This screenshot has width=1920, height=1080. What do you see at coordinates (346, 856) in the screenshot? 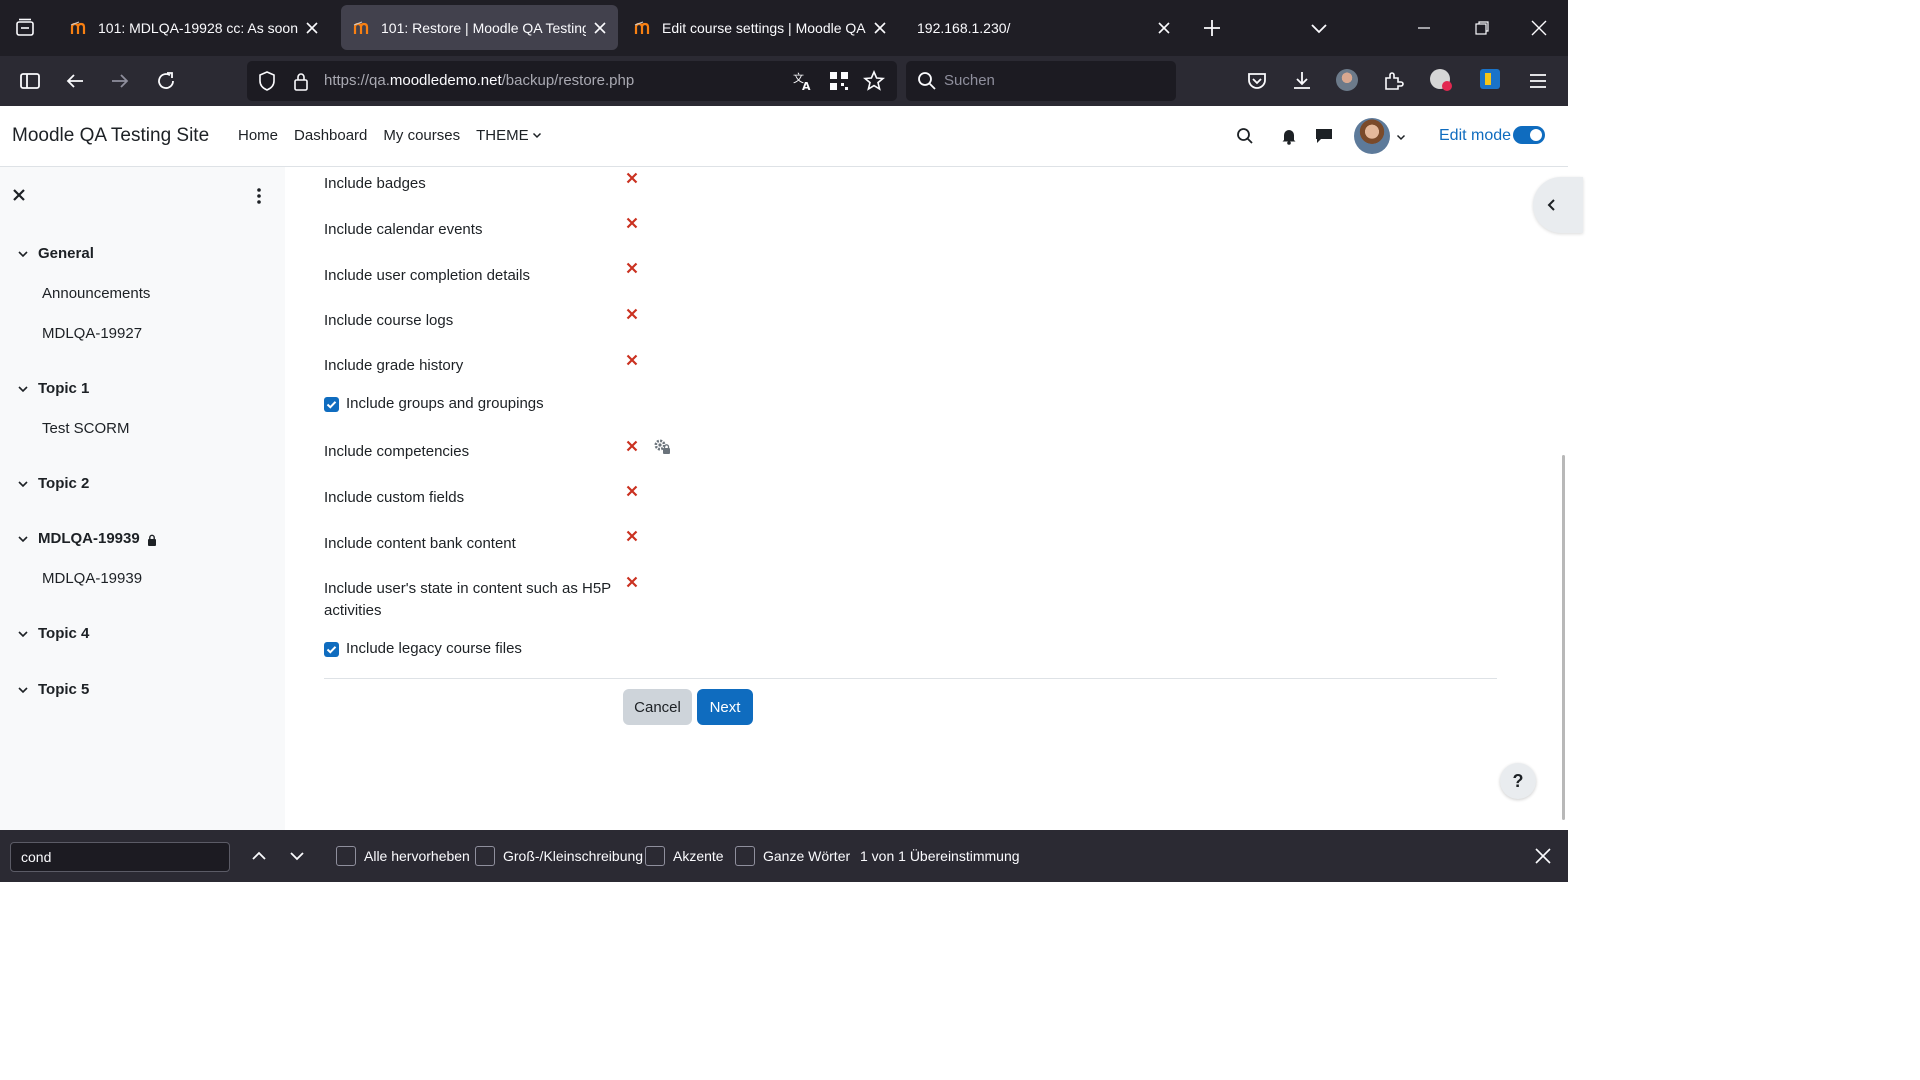
I see `highlight-all-checkbox` at bounding box center [346, 856].